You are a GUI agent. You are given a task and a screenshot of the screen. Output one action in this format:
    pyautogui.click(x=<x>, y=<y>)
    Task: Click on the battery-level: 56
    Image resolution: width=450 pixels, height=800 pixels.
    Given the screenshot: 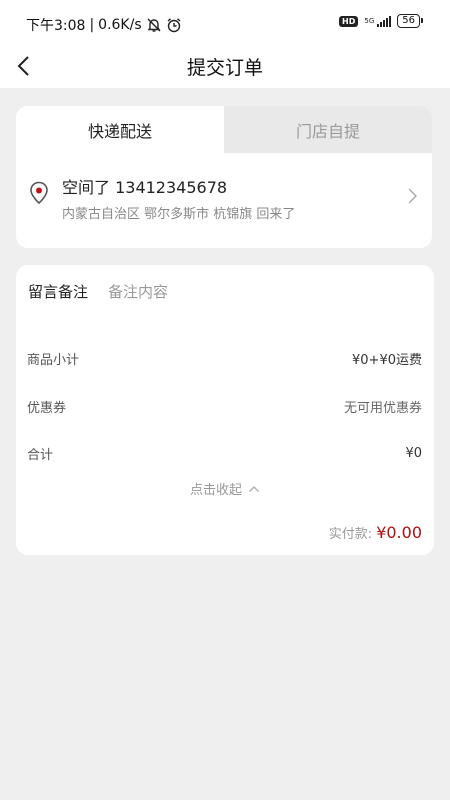 What is the action you would take?
    pyautogui.click(x=408, y=20)
    